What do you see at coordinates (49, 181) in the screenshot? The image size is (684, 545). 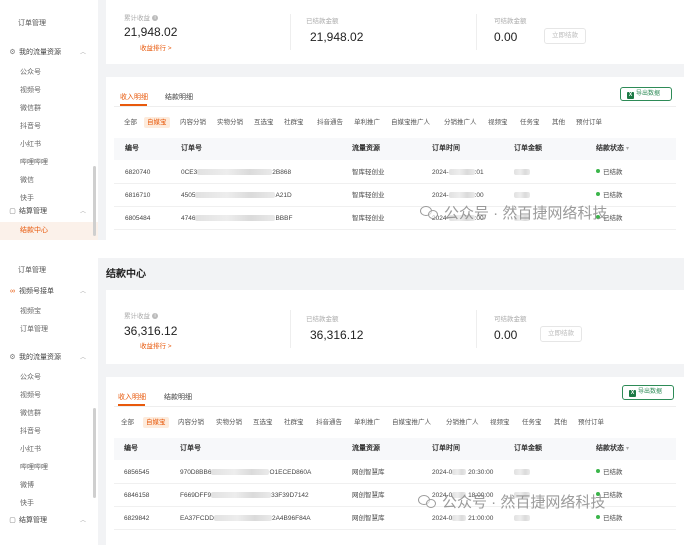 I see `sidebar-item-wechat: 微信` at bounding box center [49, 181].